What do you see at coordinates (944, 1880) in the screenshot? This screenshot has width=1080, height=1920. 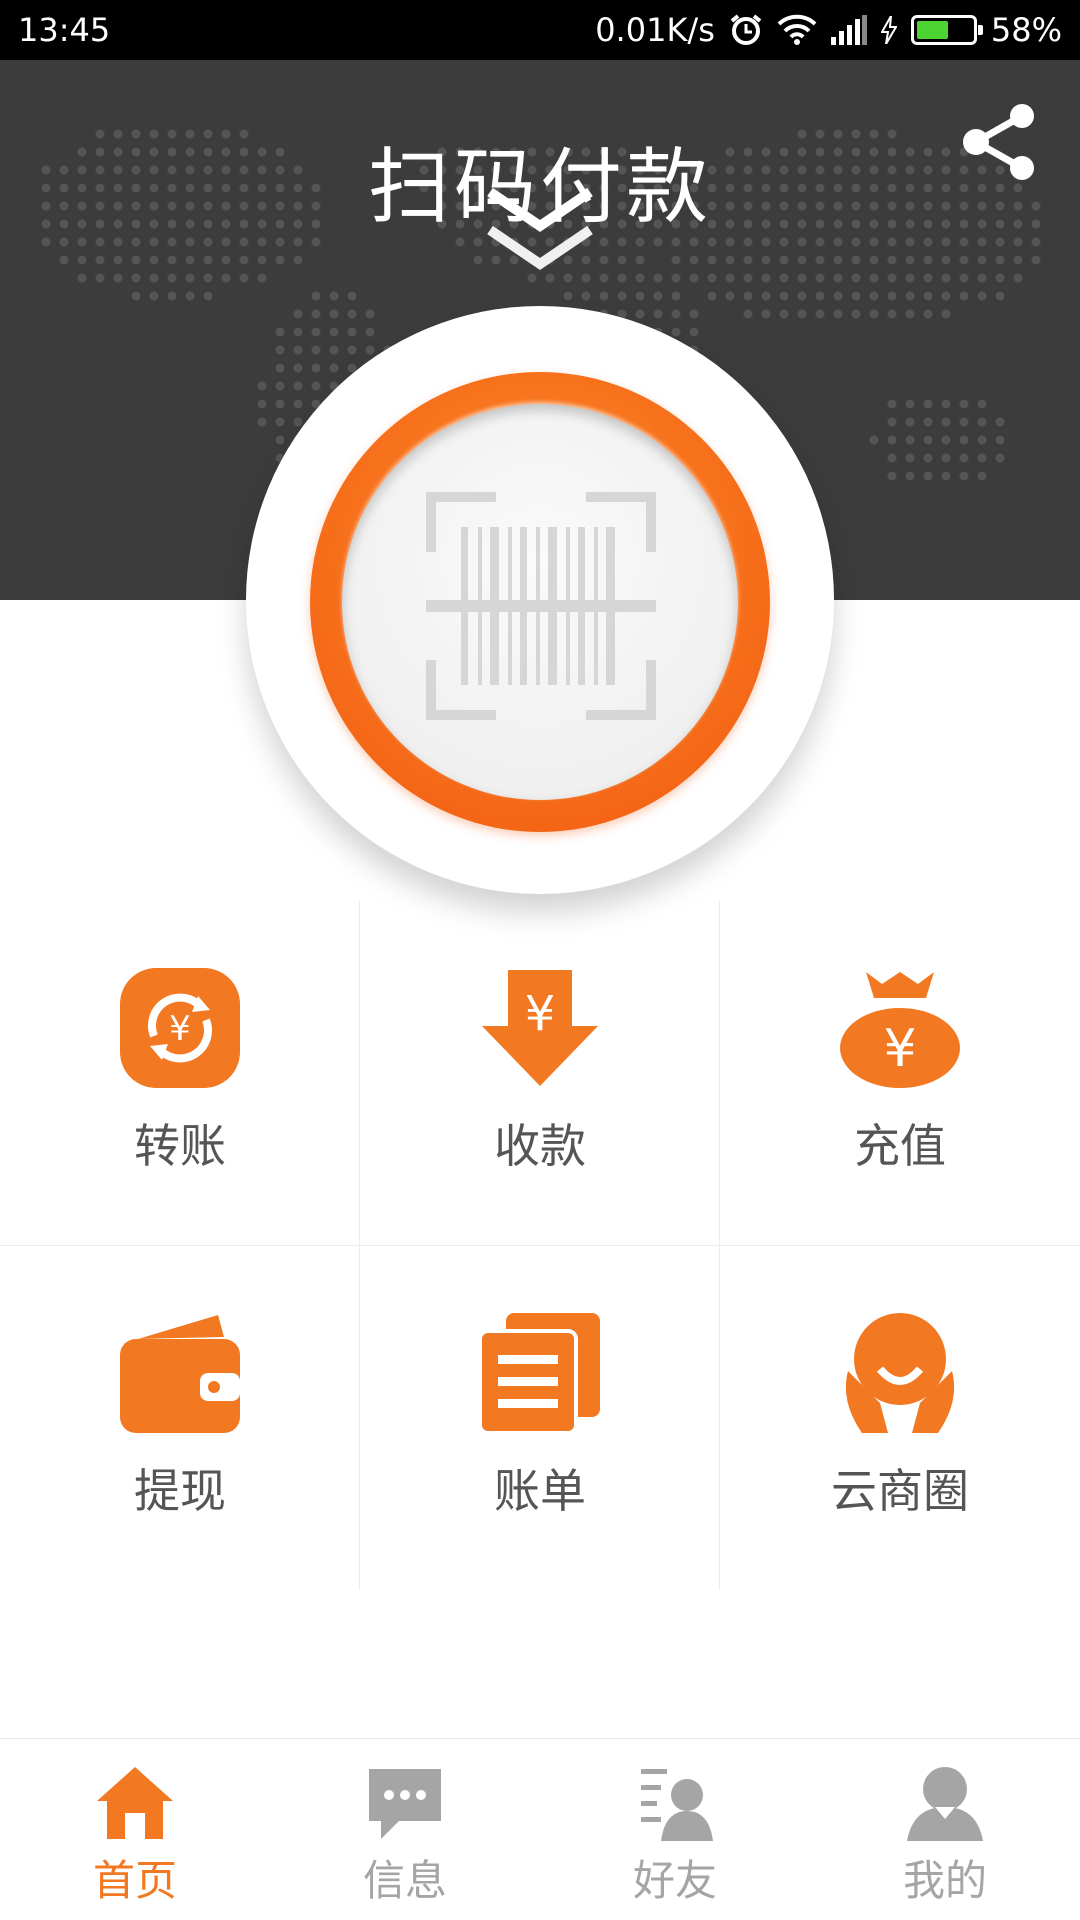 I see `tab-label: 我的` at bounding box center [944, 1880].